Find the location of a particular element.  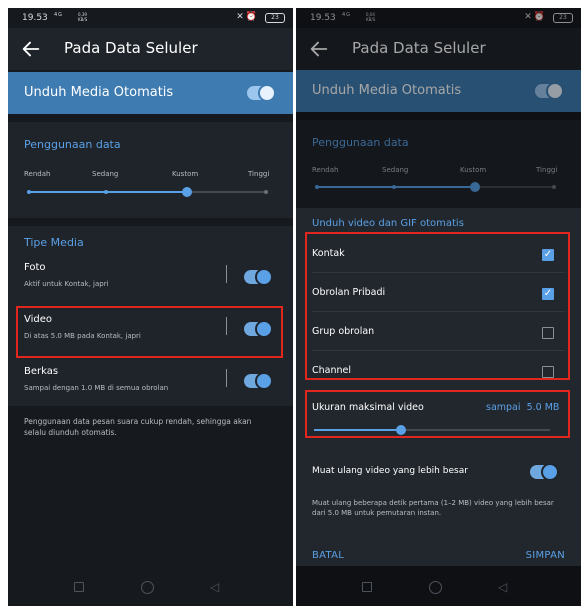

highlight-chat-options is located at coordinates (437, 306).